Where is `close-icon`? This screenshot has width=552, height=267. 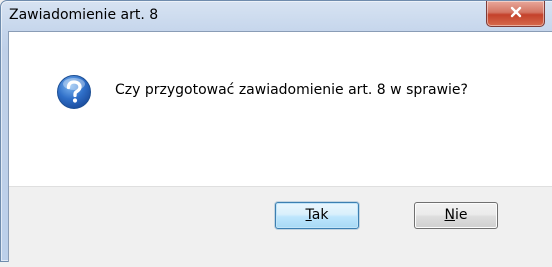
close-icon is located at coordinates (516, 12).